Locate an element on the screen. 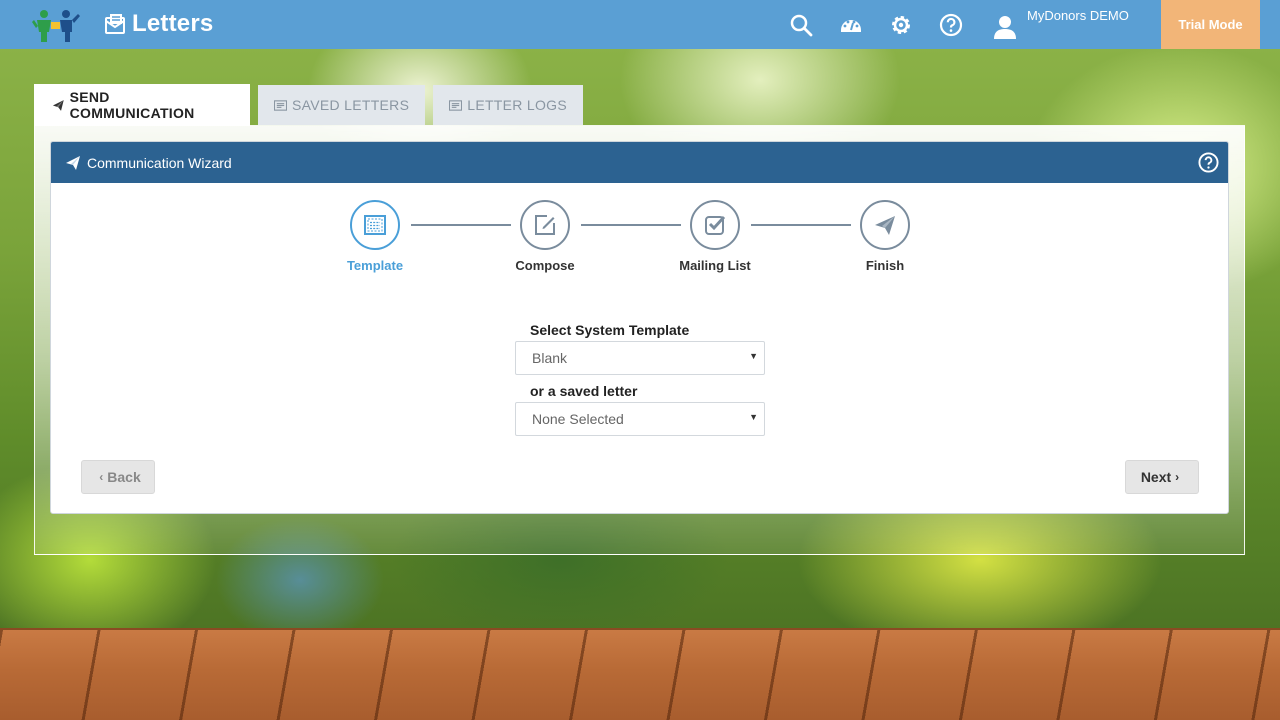  top-navbar: Letters MyDonors DEMO Trial Mode is located at coordinates (640, 24).